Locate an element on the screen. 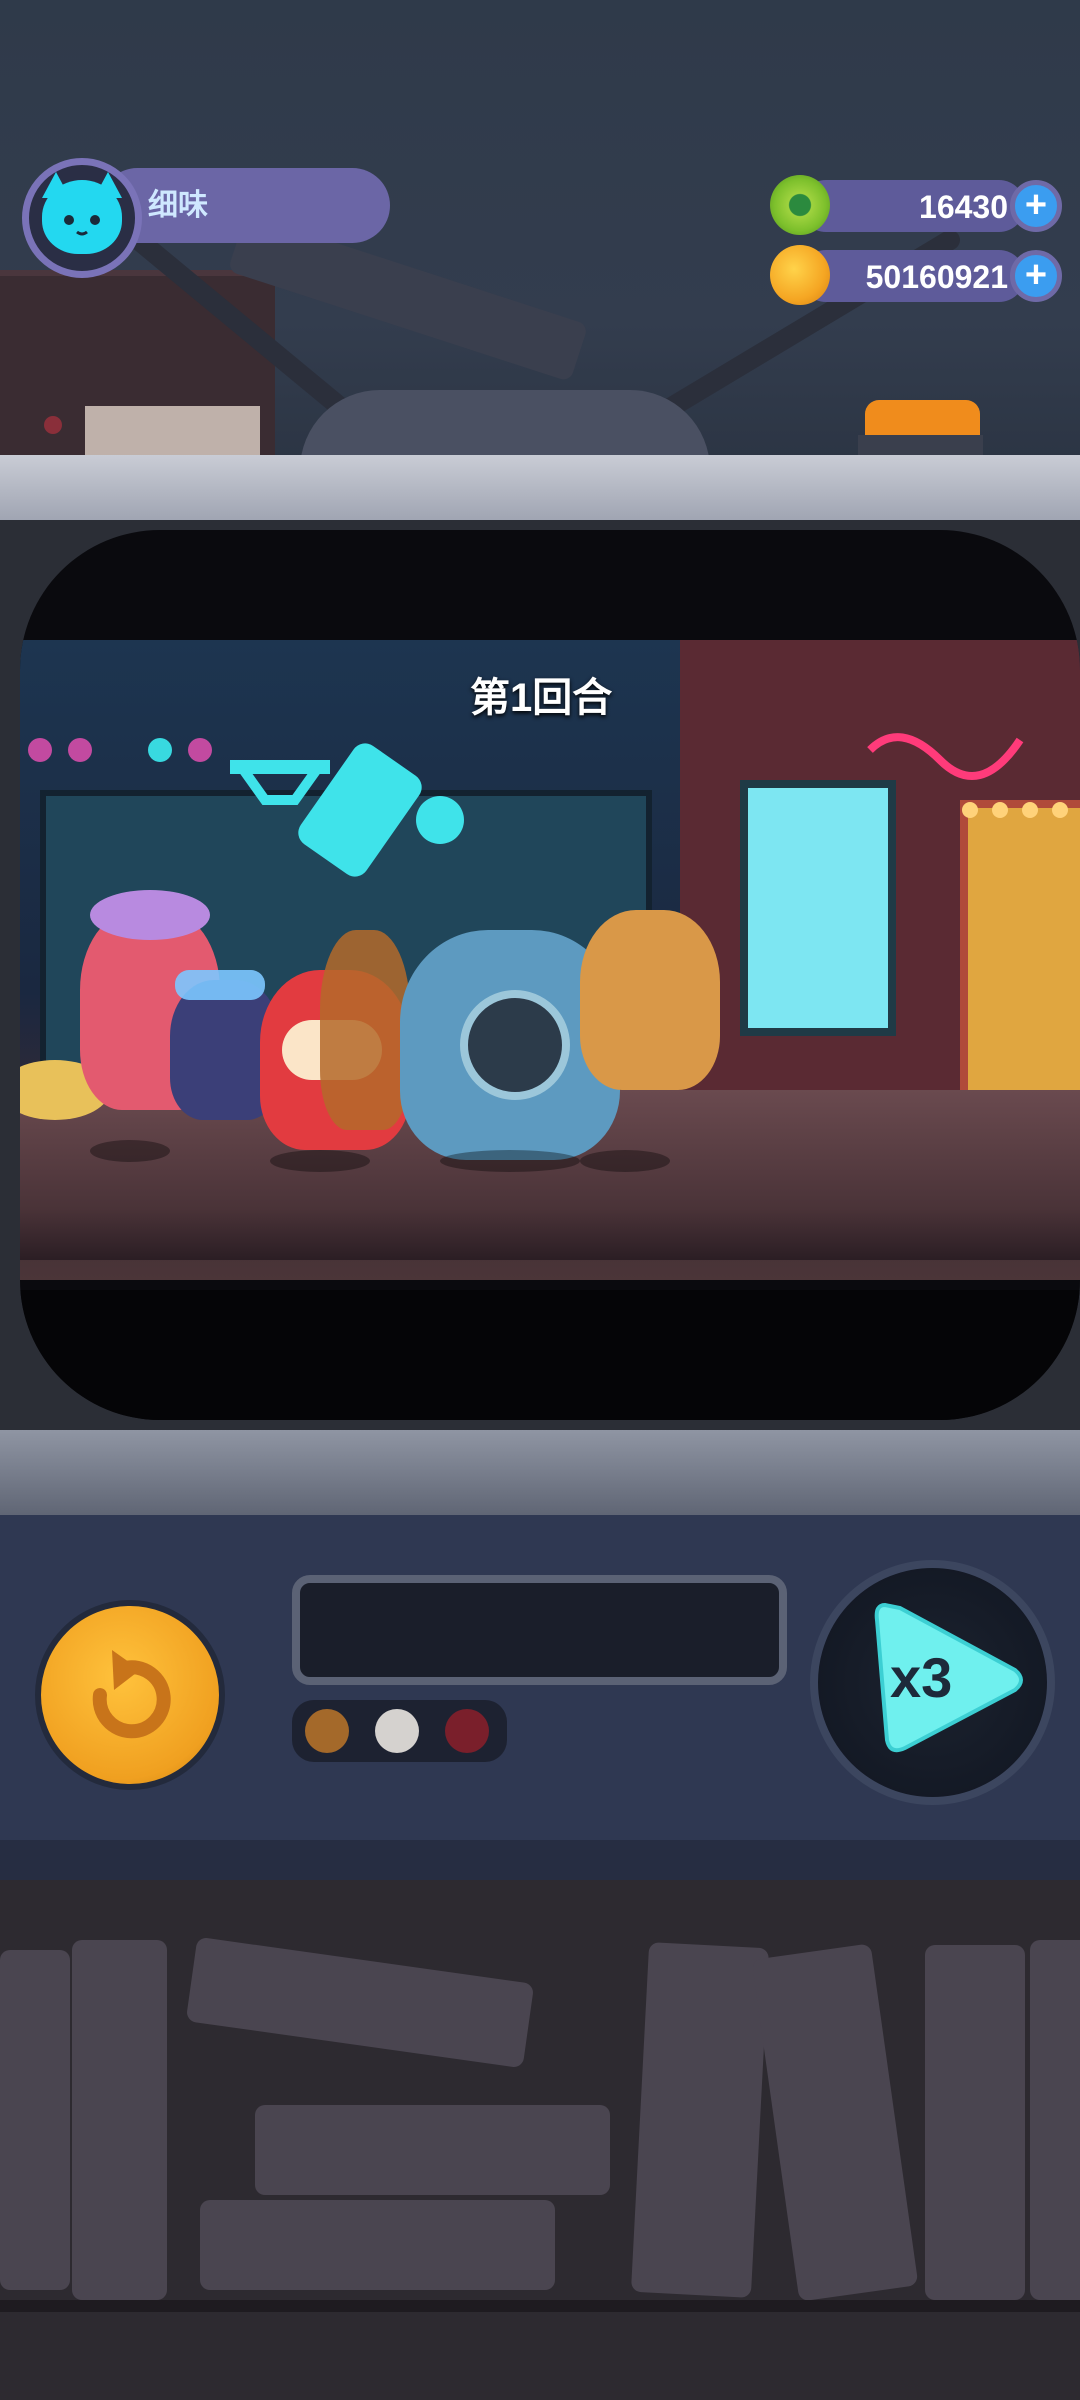 The height and width of the screenshot is (2400, 1080). robot-porthole is located at coordinates (515, 1045).